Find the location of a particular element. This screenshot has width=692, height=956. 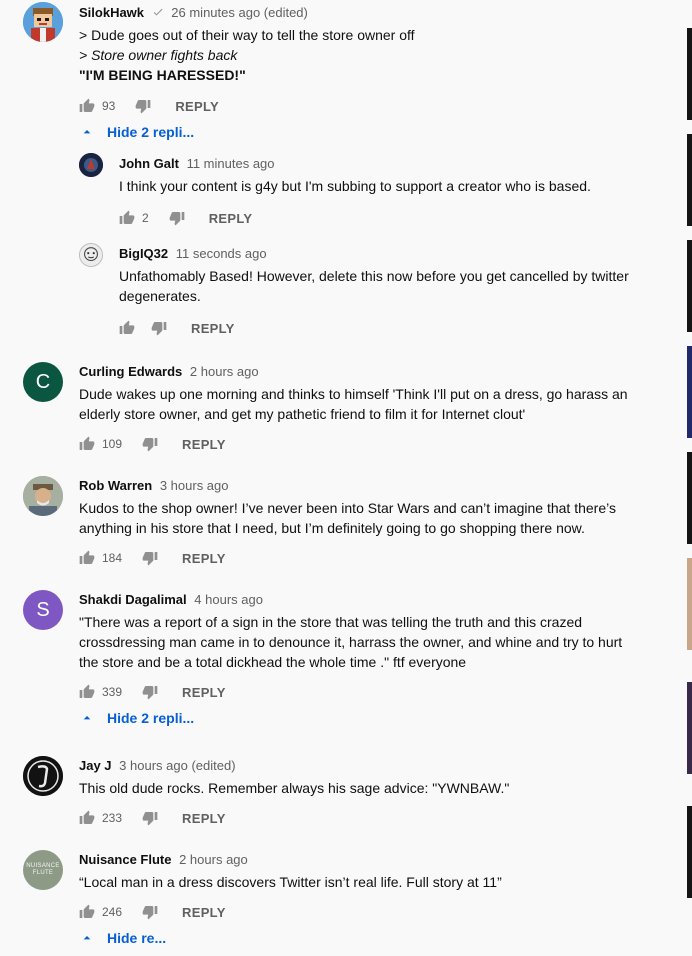

author-name: Jay J is located at coordinates (95, 765).